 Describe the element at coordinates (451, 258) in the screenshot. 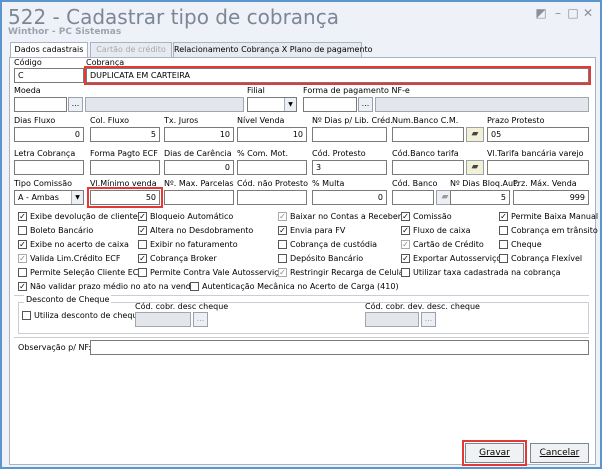

I see `checkbox-exportar-autosservico: ✓ Exportar Autosserviço` at that location.